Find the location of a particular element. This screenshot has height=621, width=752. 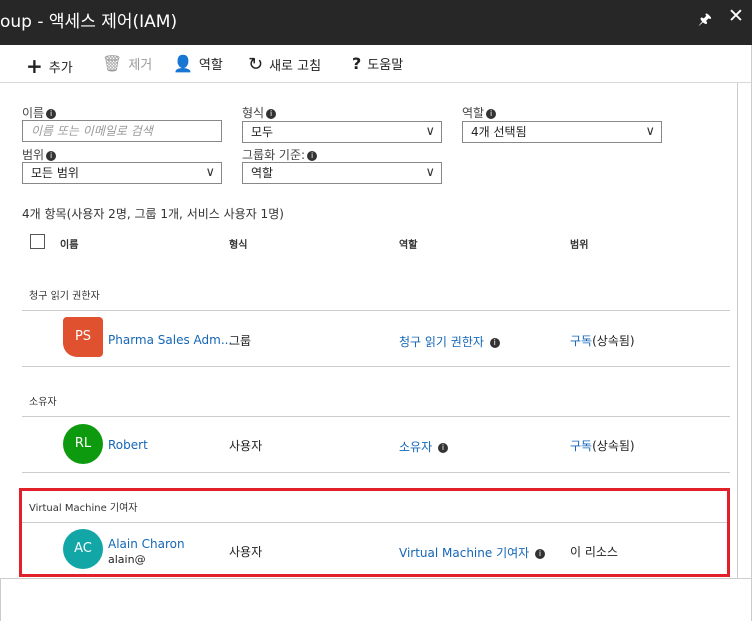

type-filter-label-text: 형식 is located at coordinates (253, 113).